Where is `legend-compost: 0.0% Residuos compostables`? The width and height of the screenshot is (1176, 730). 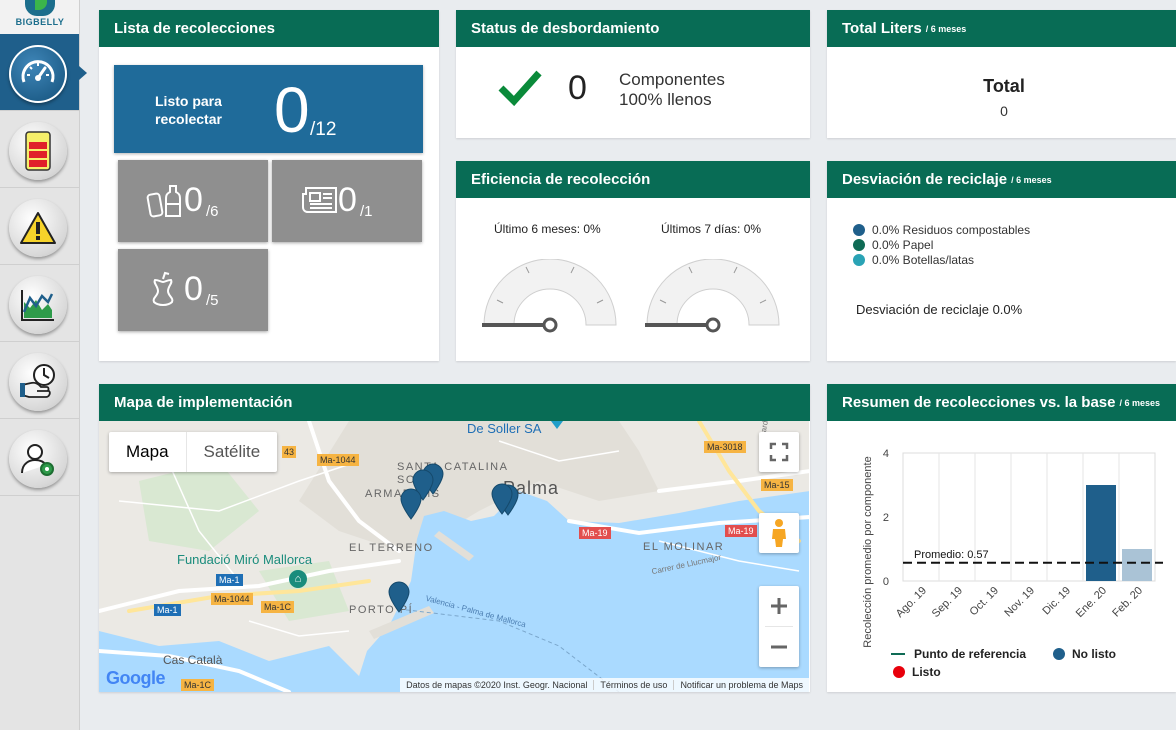
legend-compost: 0.0% Residuos compostables is located at coordinates (941, 229).